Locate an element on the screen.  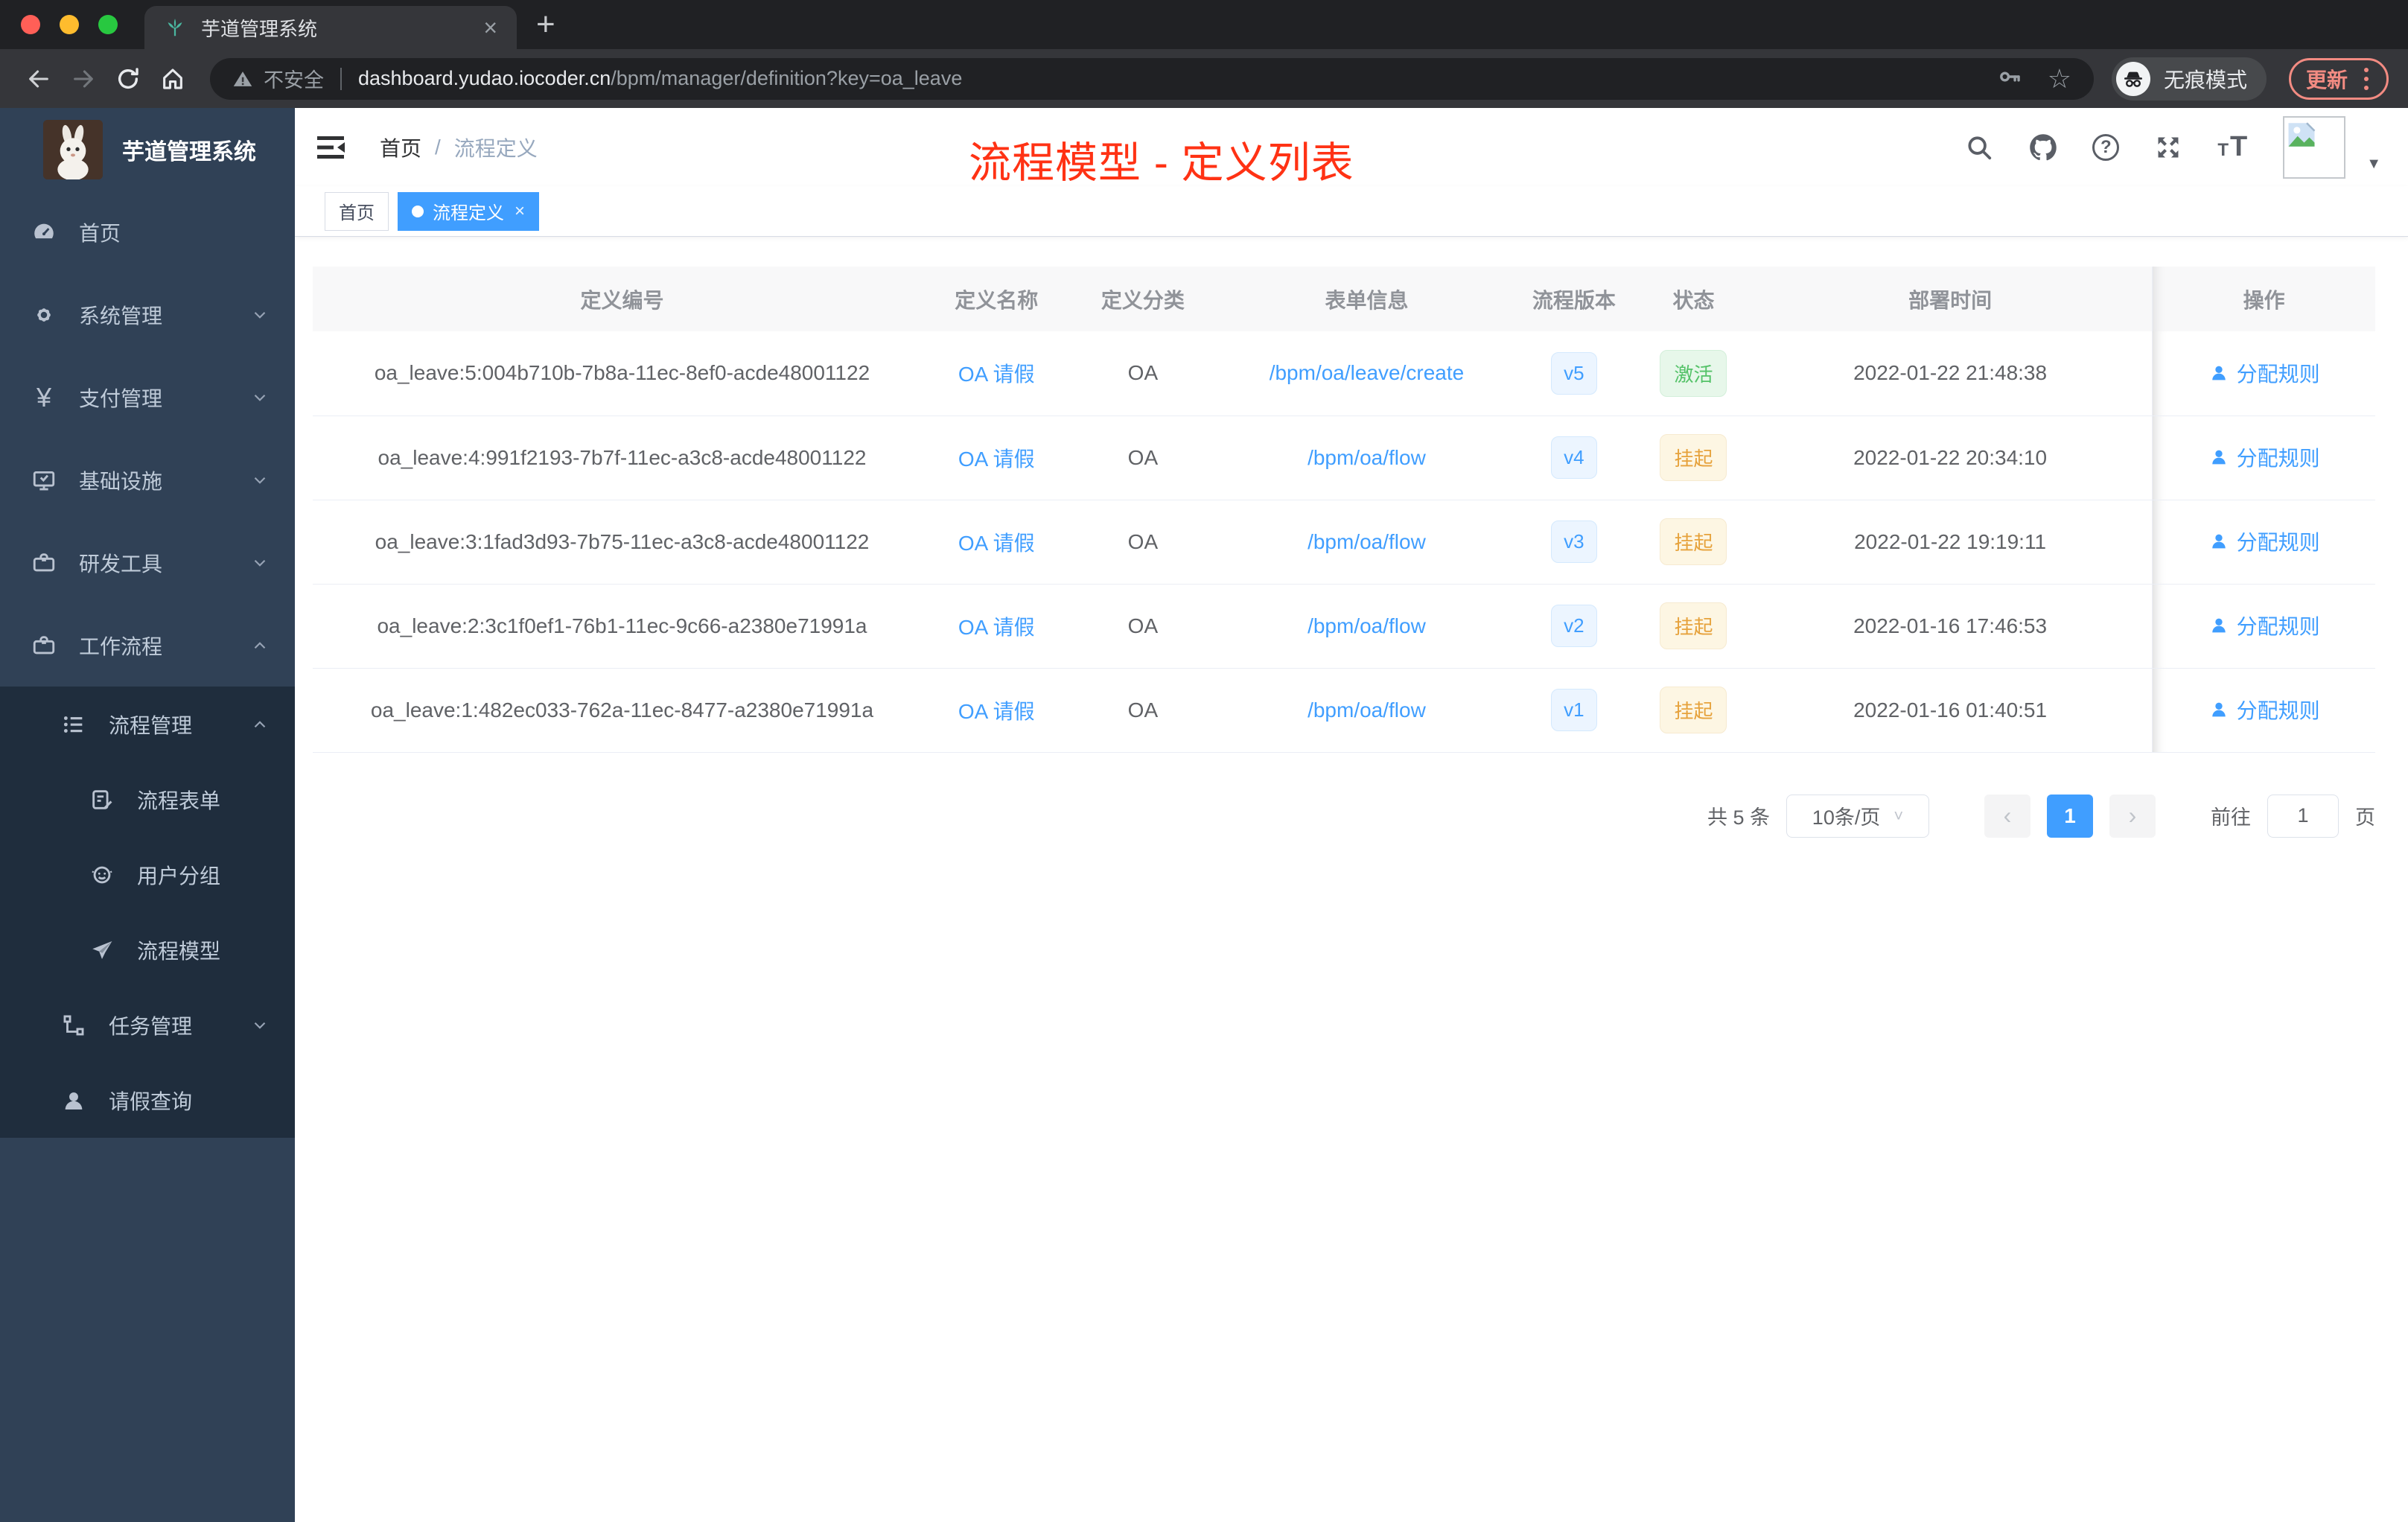
back-button is located at coordinates (38, 79).